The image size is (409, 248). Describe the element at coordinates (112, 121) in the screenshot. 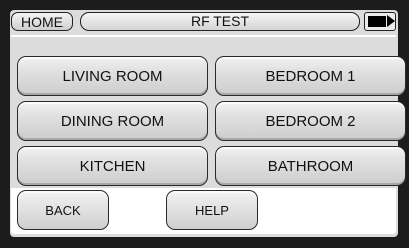

I see `dining-room-button: DINING ROOM` at that location.